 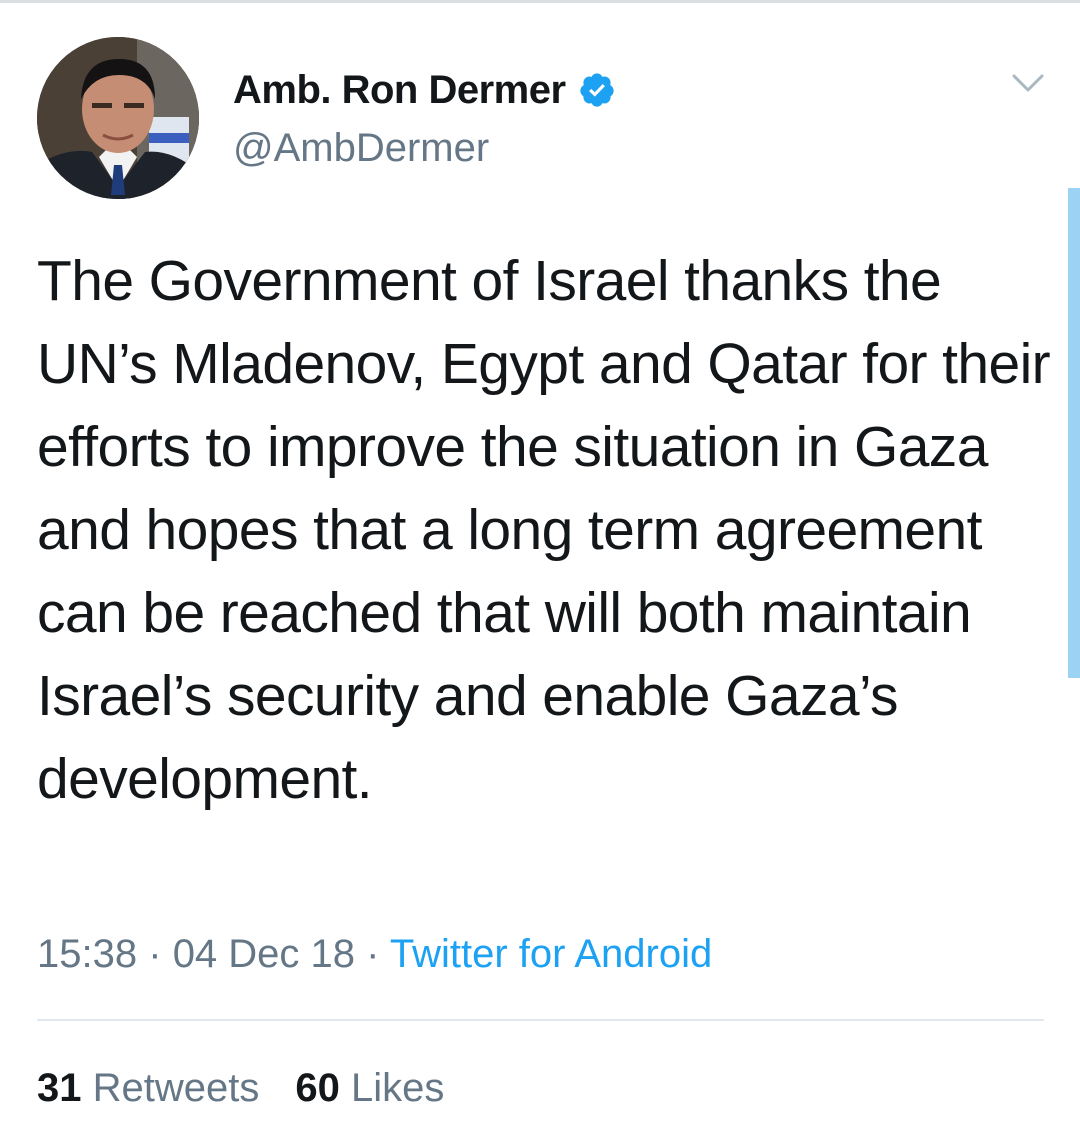 I want to click on profile-photo-icon, so click(x=118, y=118).